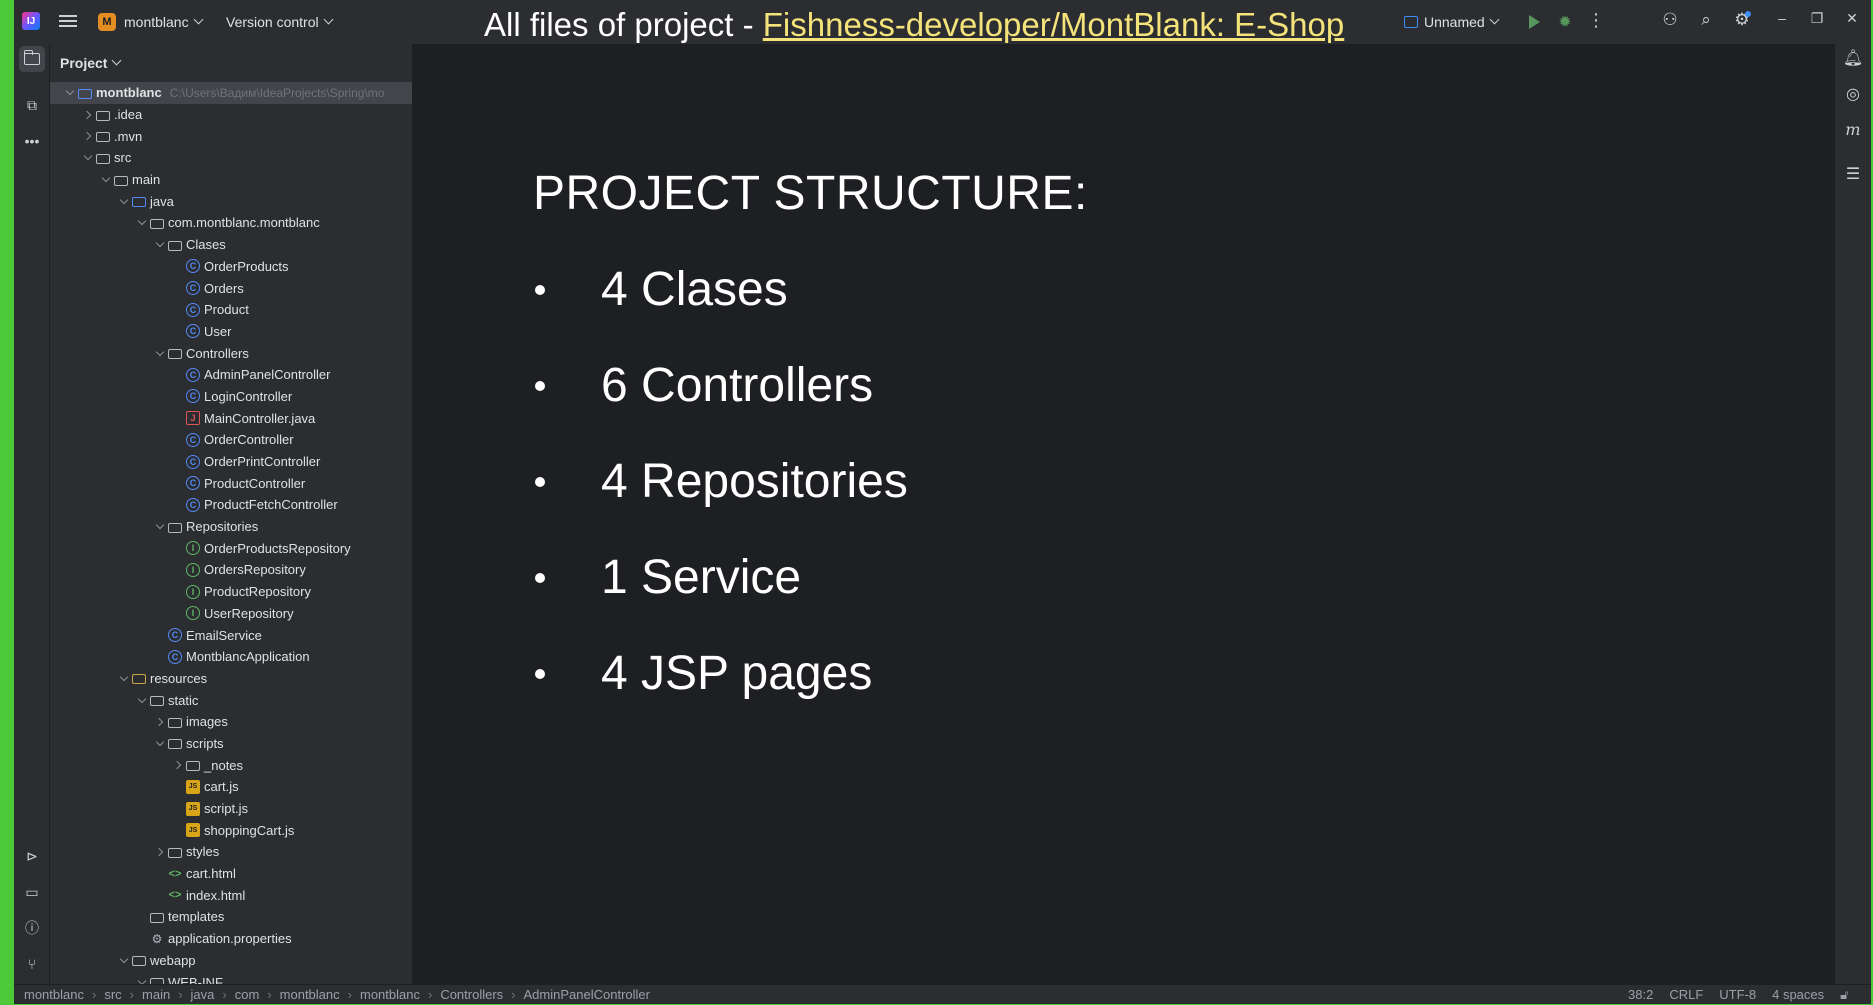  What do you see at coordinates (32, 105) in the screenshot?
I see `structure-tool-icon: ⧉` at bounding box center [32, 105].